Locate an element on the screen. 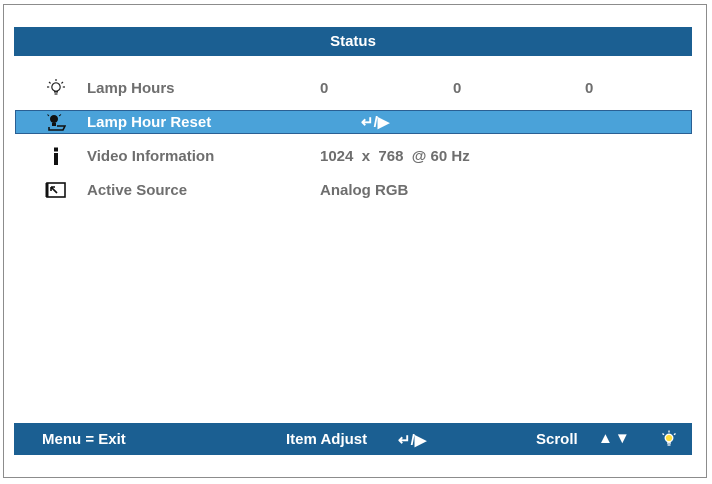 This screenshot has width=712, height=484. info-icon is located at coordinates (56, 156).